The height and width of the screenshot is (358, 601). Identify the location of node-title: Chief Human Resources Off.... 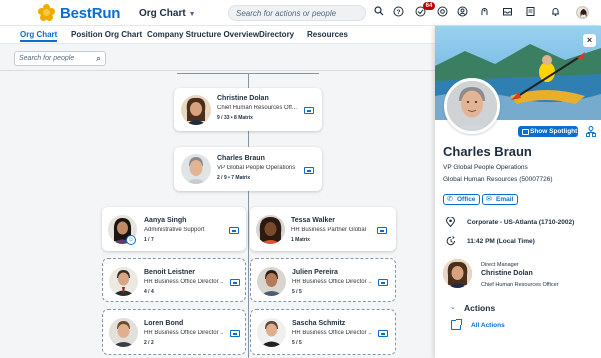
(257, 108).